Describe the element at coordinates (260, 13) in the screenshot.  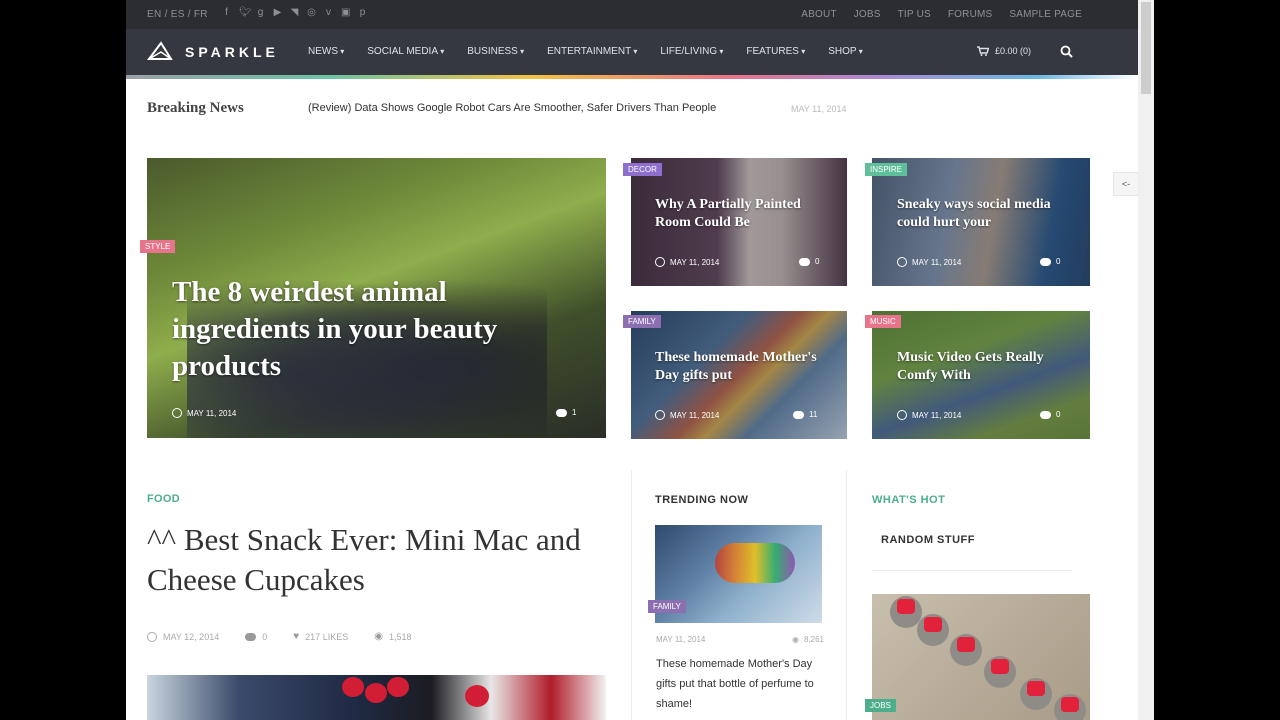
I see `google-plus-icon: g` at that location.